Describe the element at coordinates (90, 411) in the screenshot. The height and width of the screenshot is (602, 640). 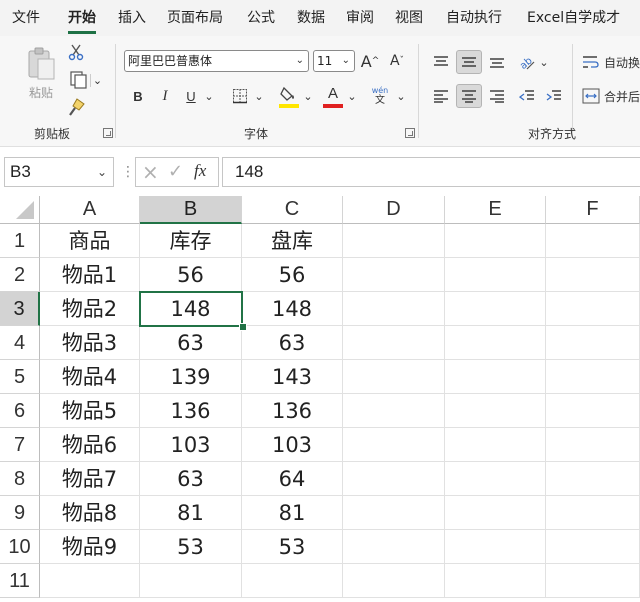
I see `cell-a6: 物品5` at that location.